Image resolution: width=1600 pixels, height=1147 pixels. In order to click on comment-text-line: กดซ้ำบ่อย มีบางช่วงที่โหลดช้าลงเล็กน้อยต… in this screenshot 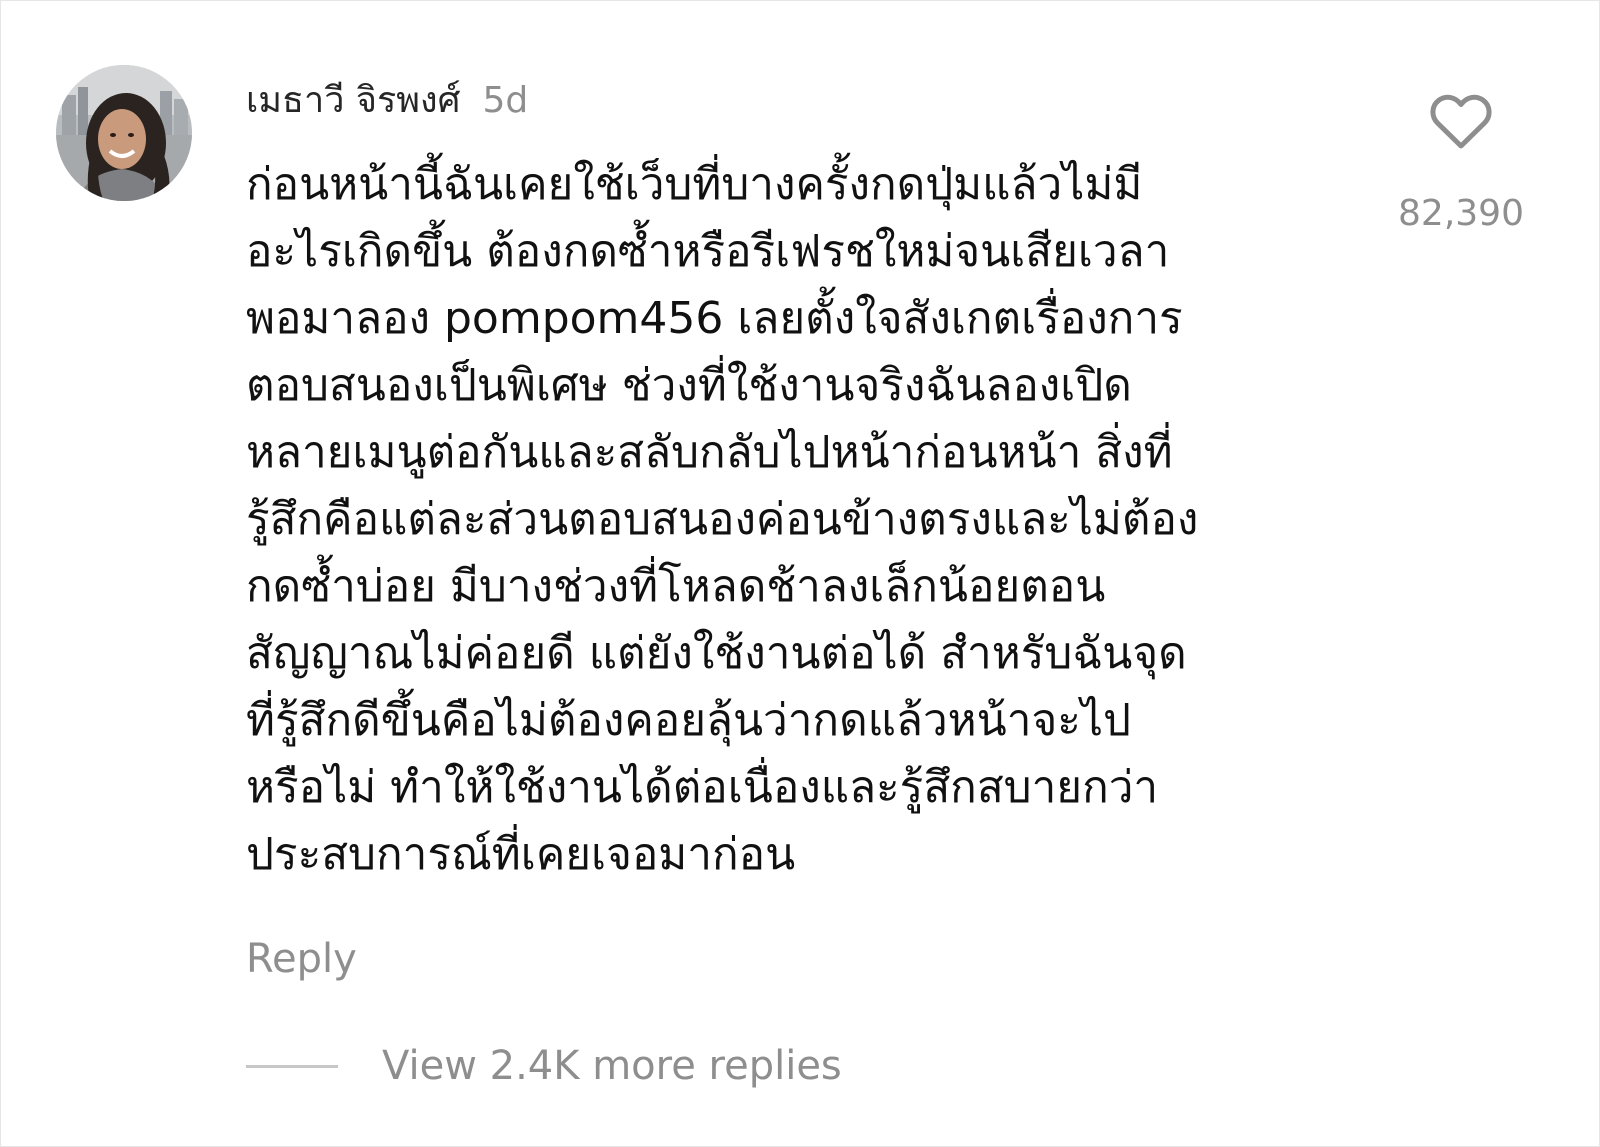, I will do `click(676, 586)`.